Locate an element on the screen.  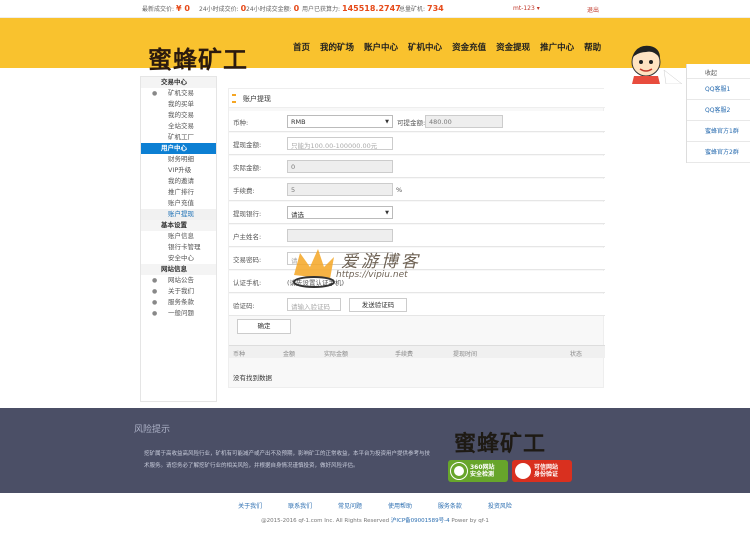
nav-miner-center: 矿机中心 is located at coordinates (425, 47).